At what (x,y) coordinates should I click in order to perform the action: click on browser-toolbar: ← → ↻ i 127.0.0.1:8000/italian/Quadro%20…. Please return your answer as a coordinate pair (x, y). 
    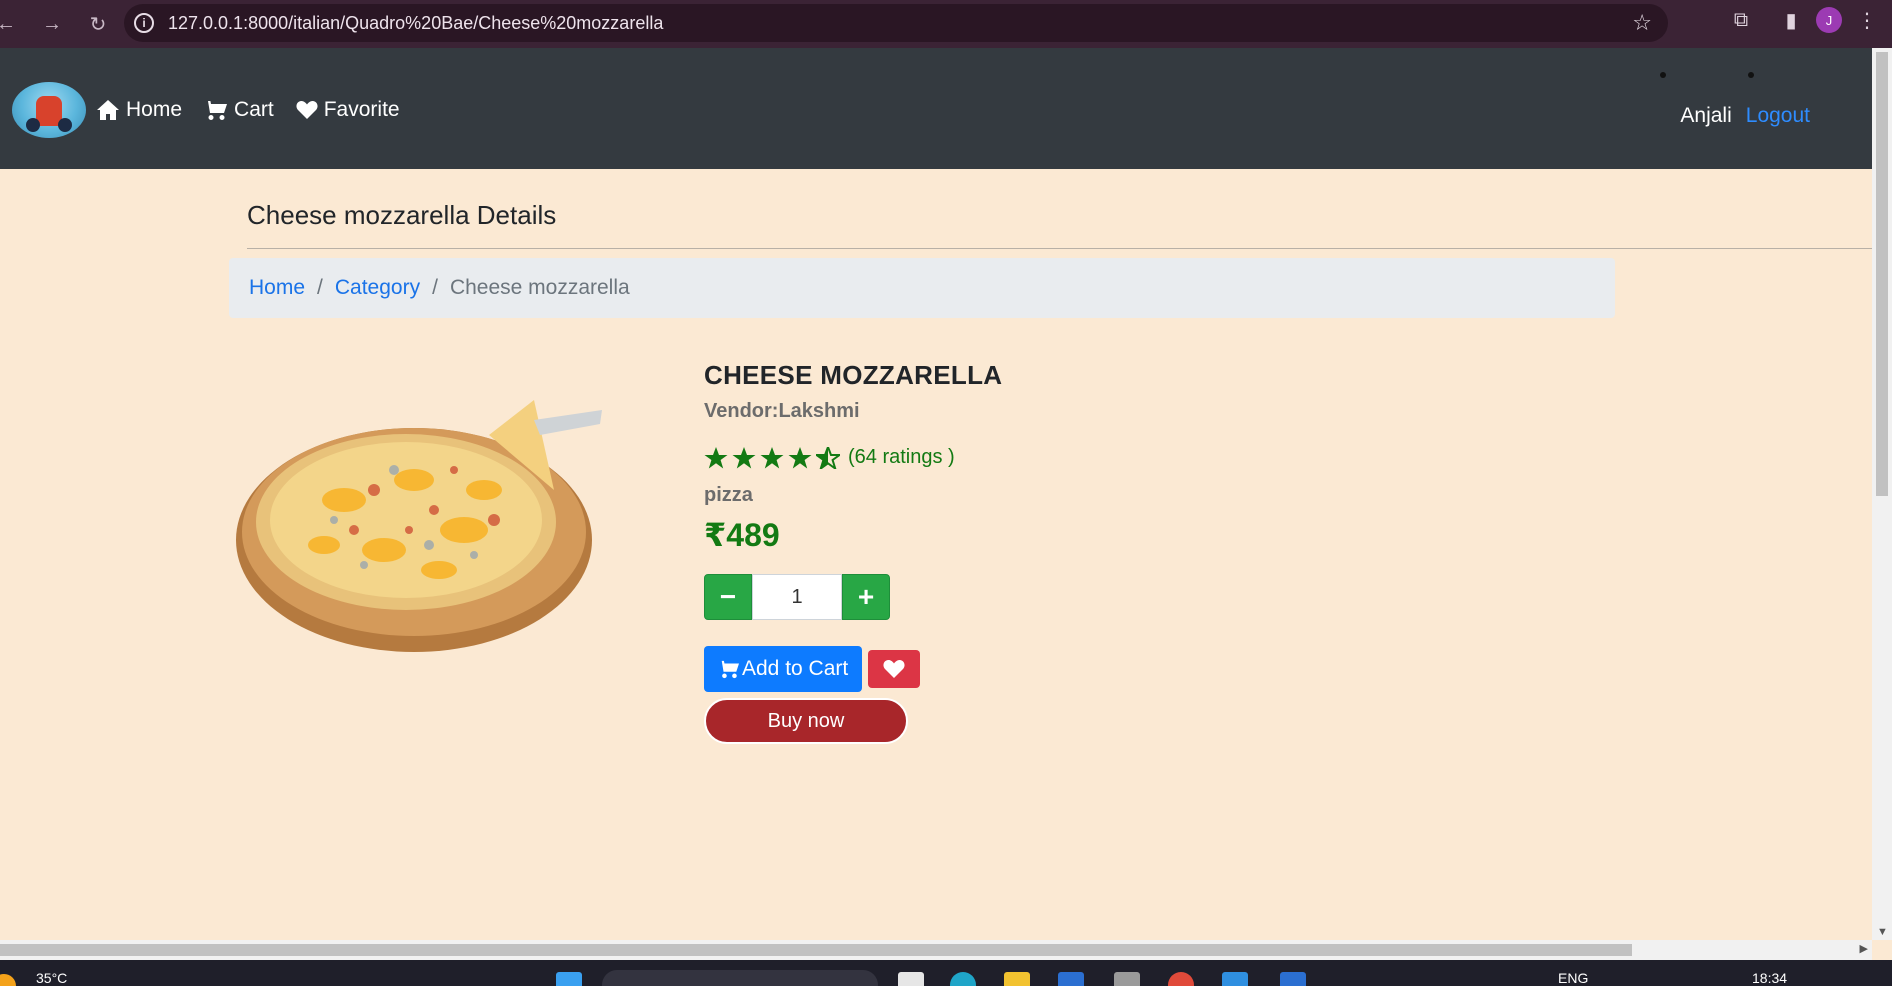
    Looking at the image, I should click on (946, 24).